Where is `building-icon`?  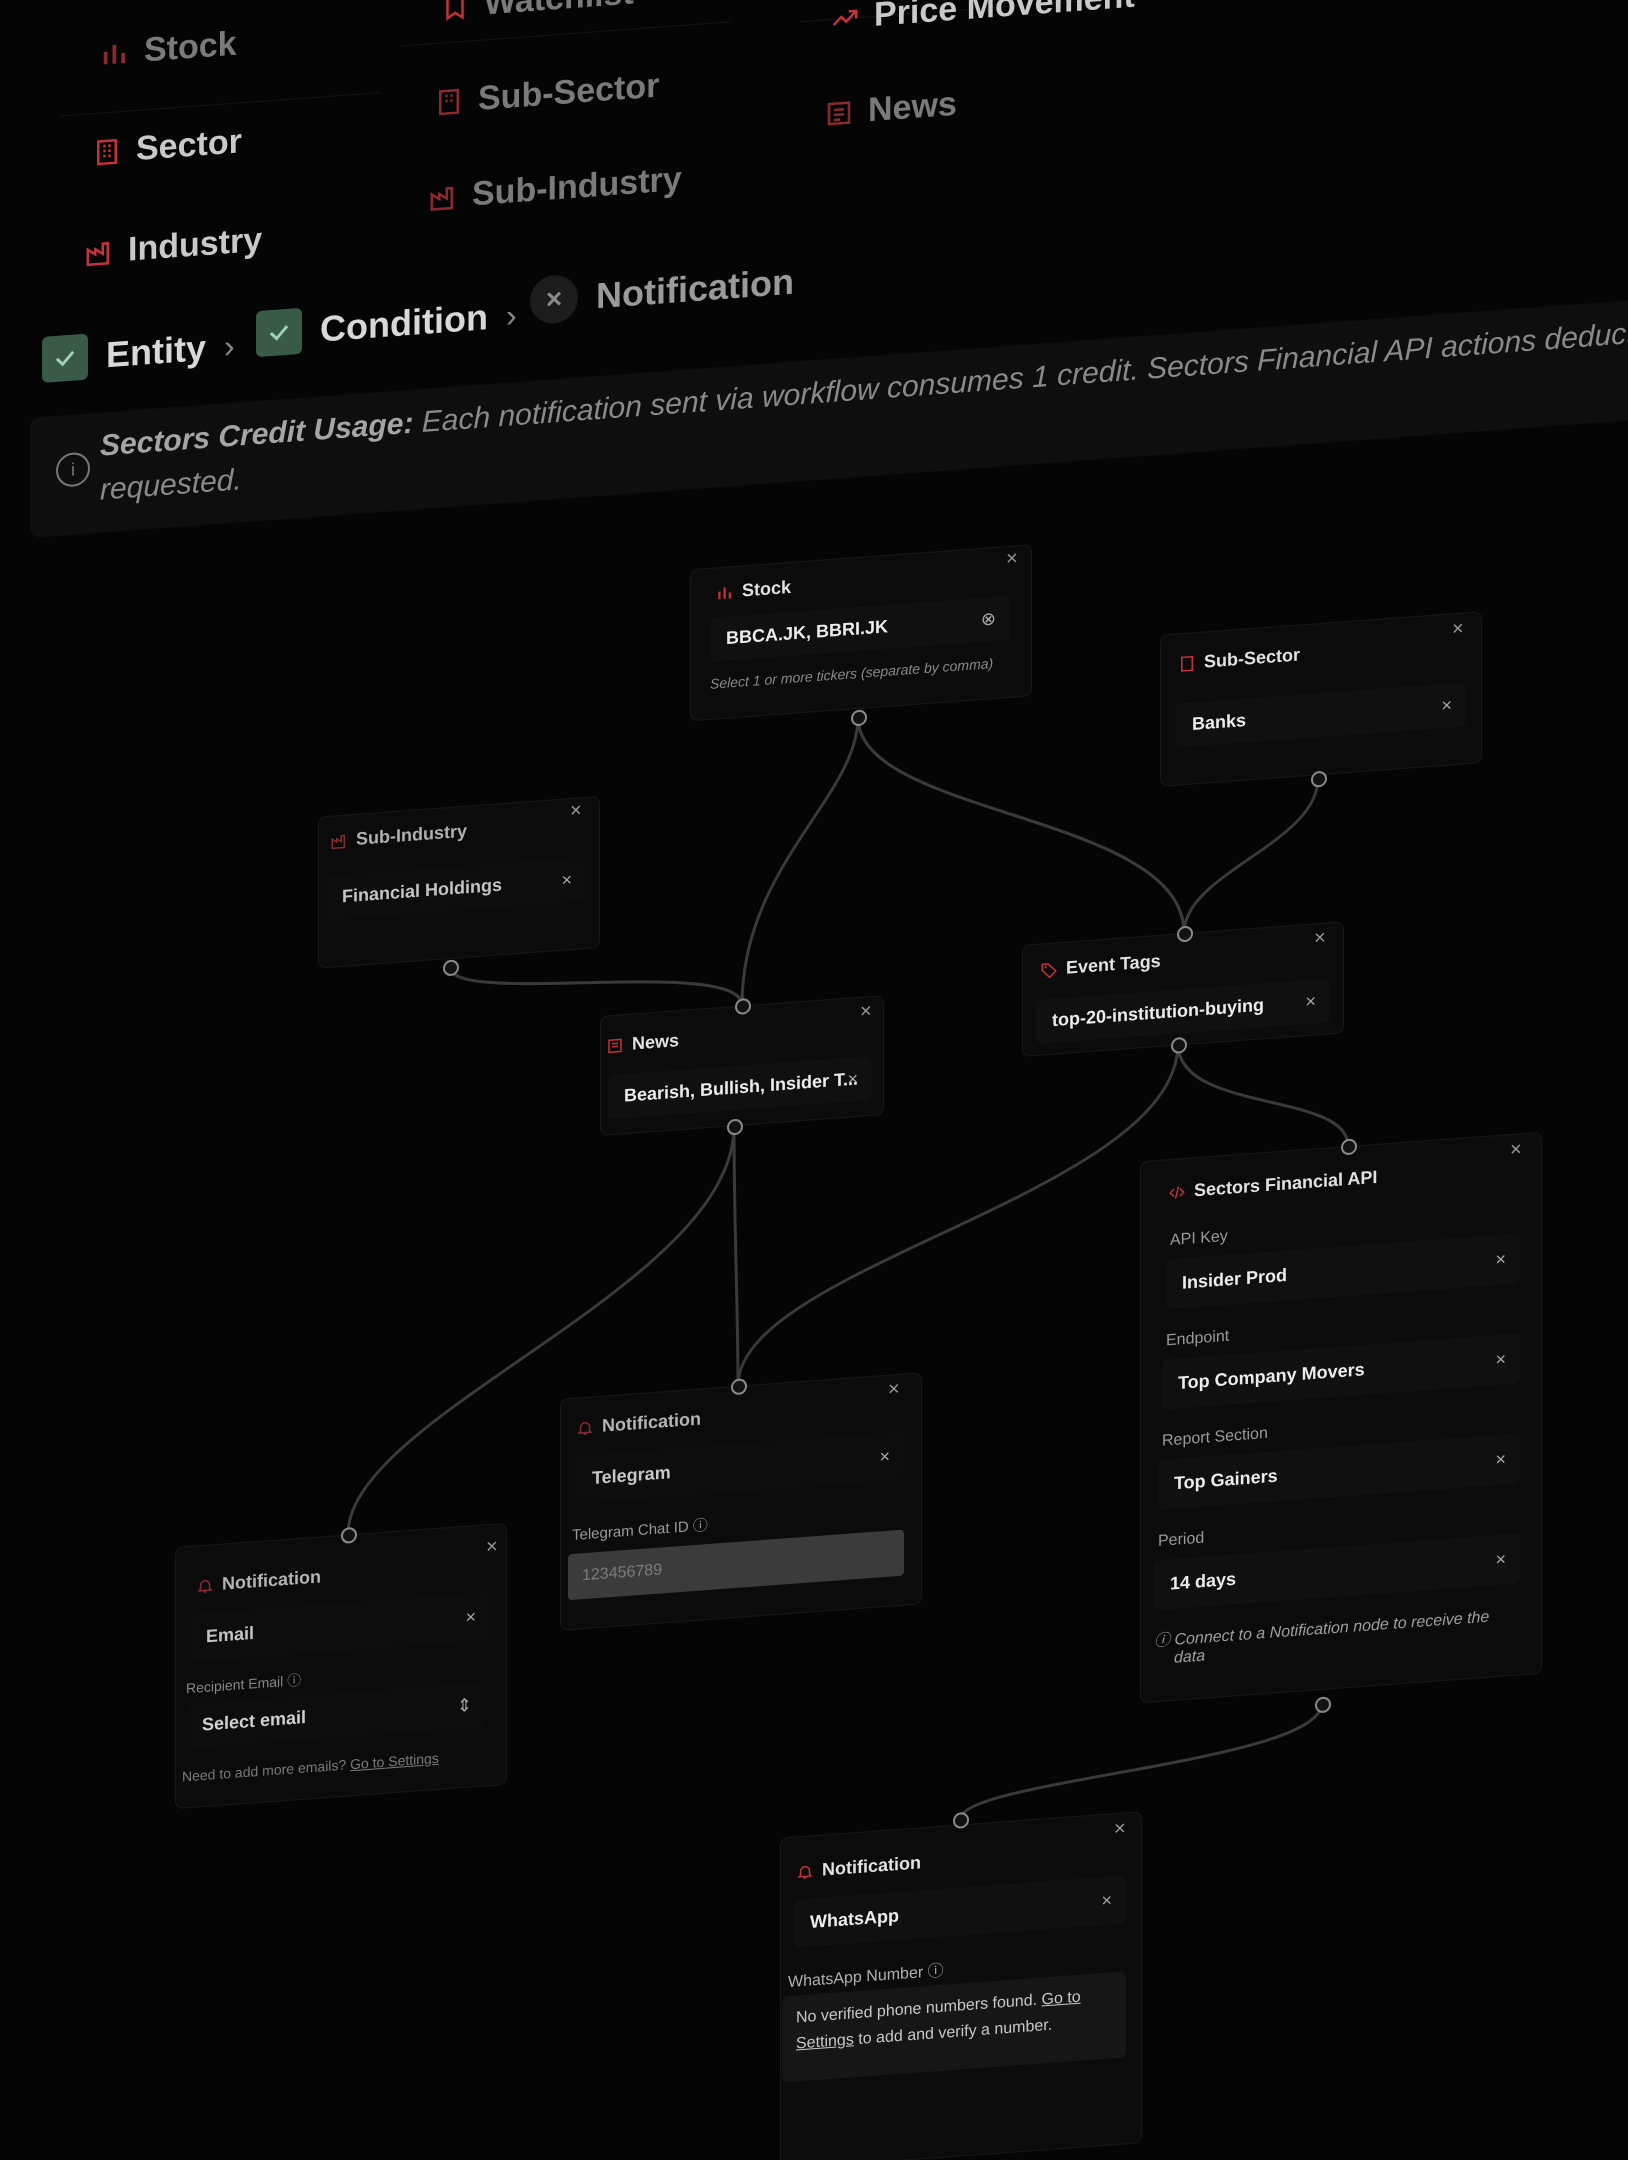 building-icon is located at coordinates (1187, 663).